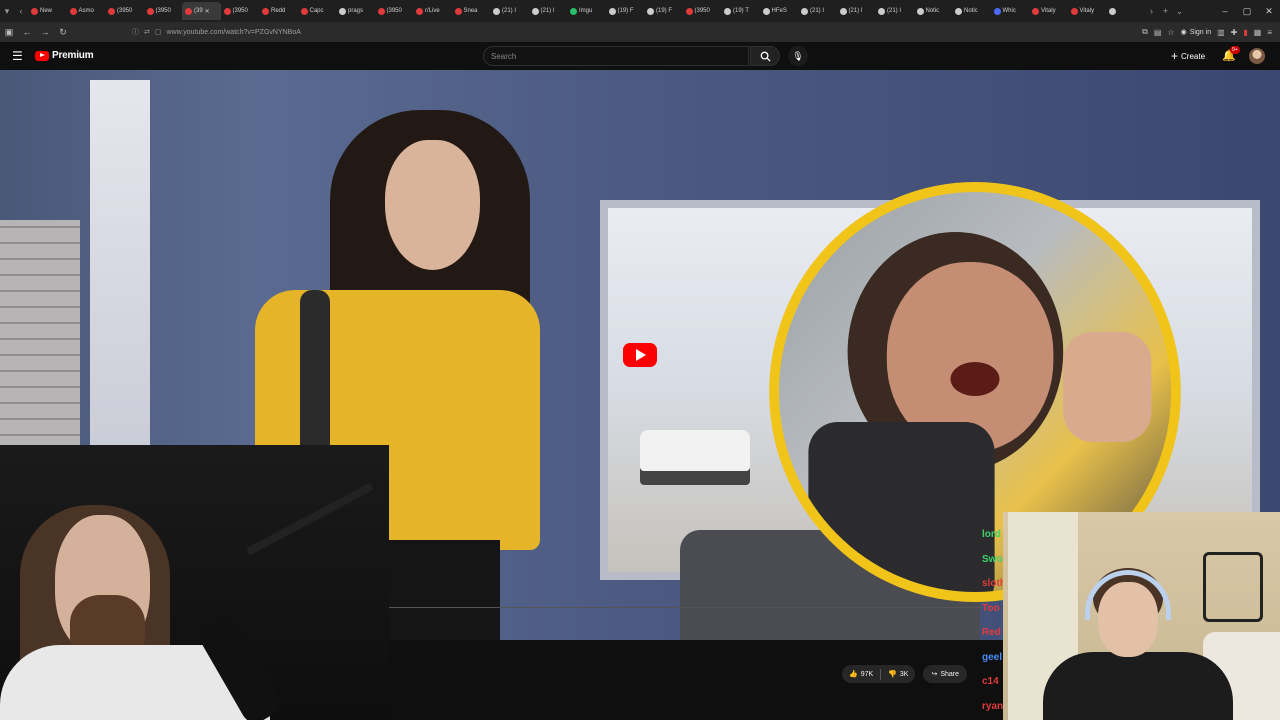 Image resolution: width=1280 pixels, height=720 pixels. I want to click on extensions-menu-icon: ▦, so click(1258, 32).